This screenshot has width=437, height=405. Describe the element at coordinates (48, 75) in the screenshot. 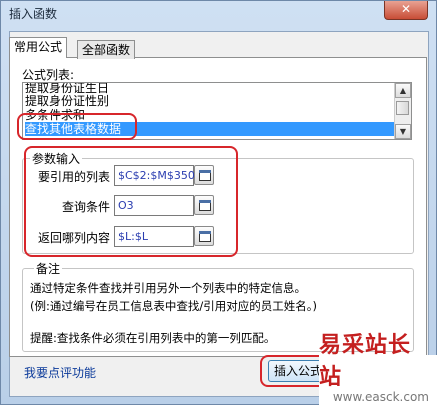

I see `formula-list-label: 公式列表:` at that location.